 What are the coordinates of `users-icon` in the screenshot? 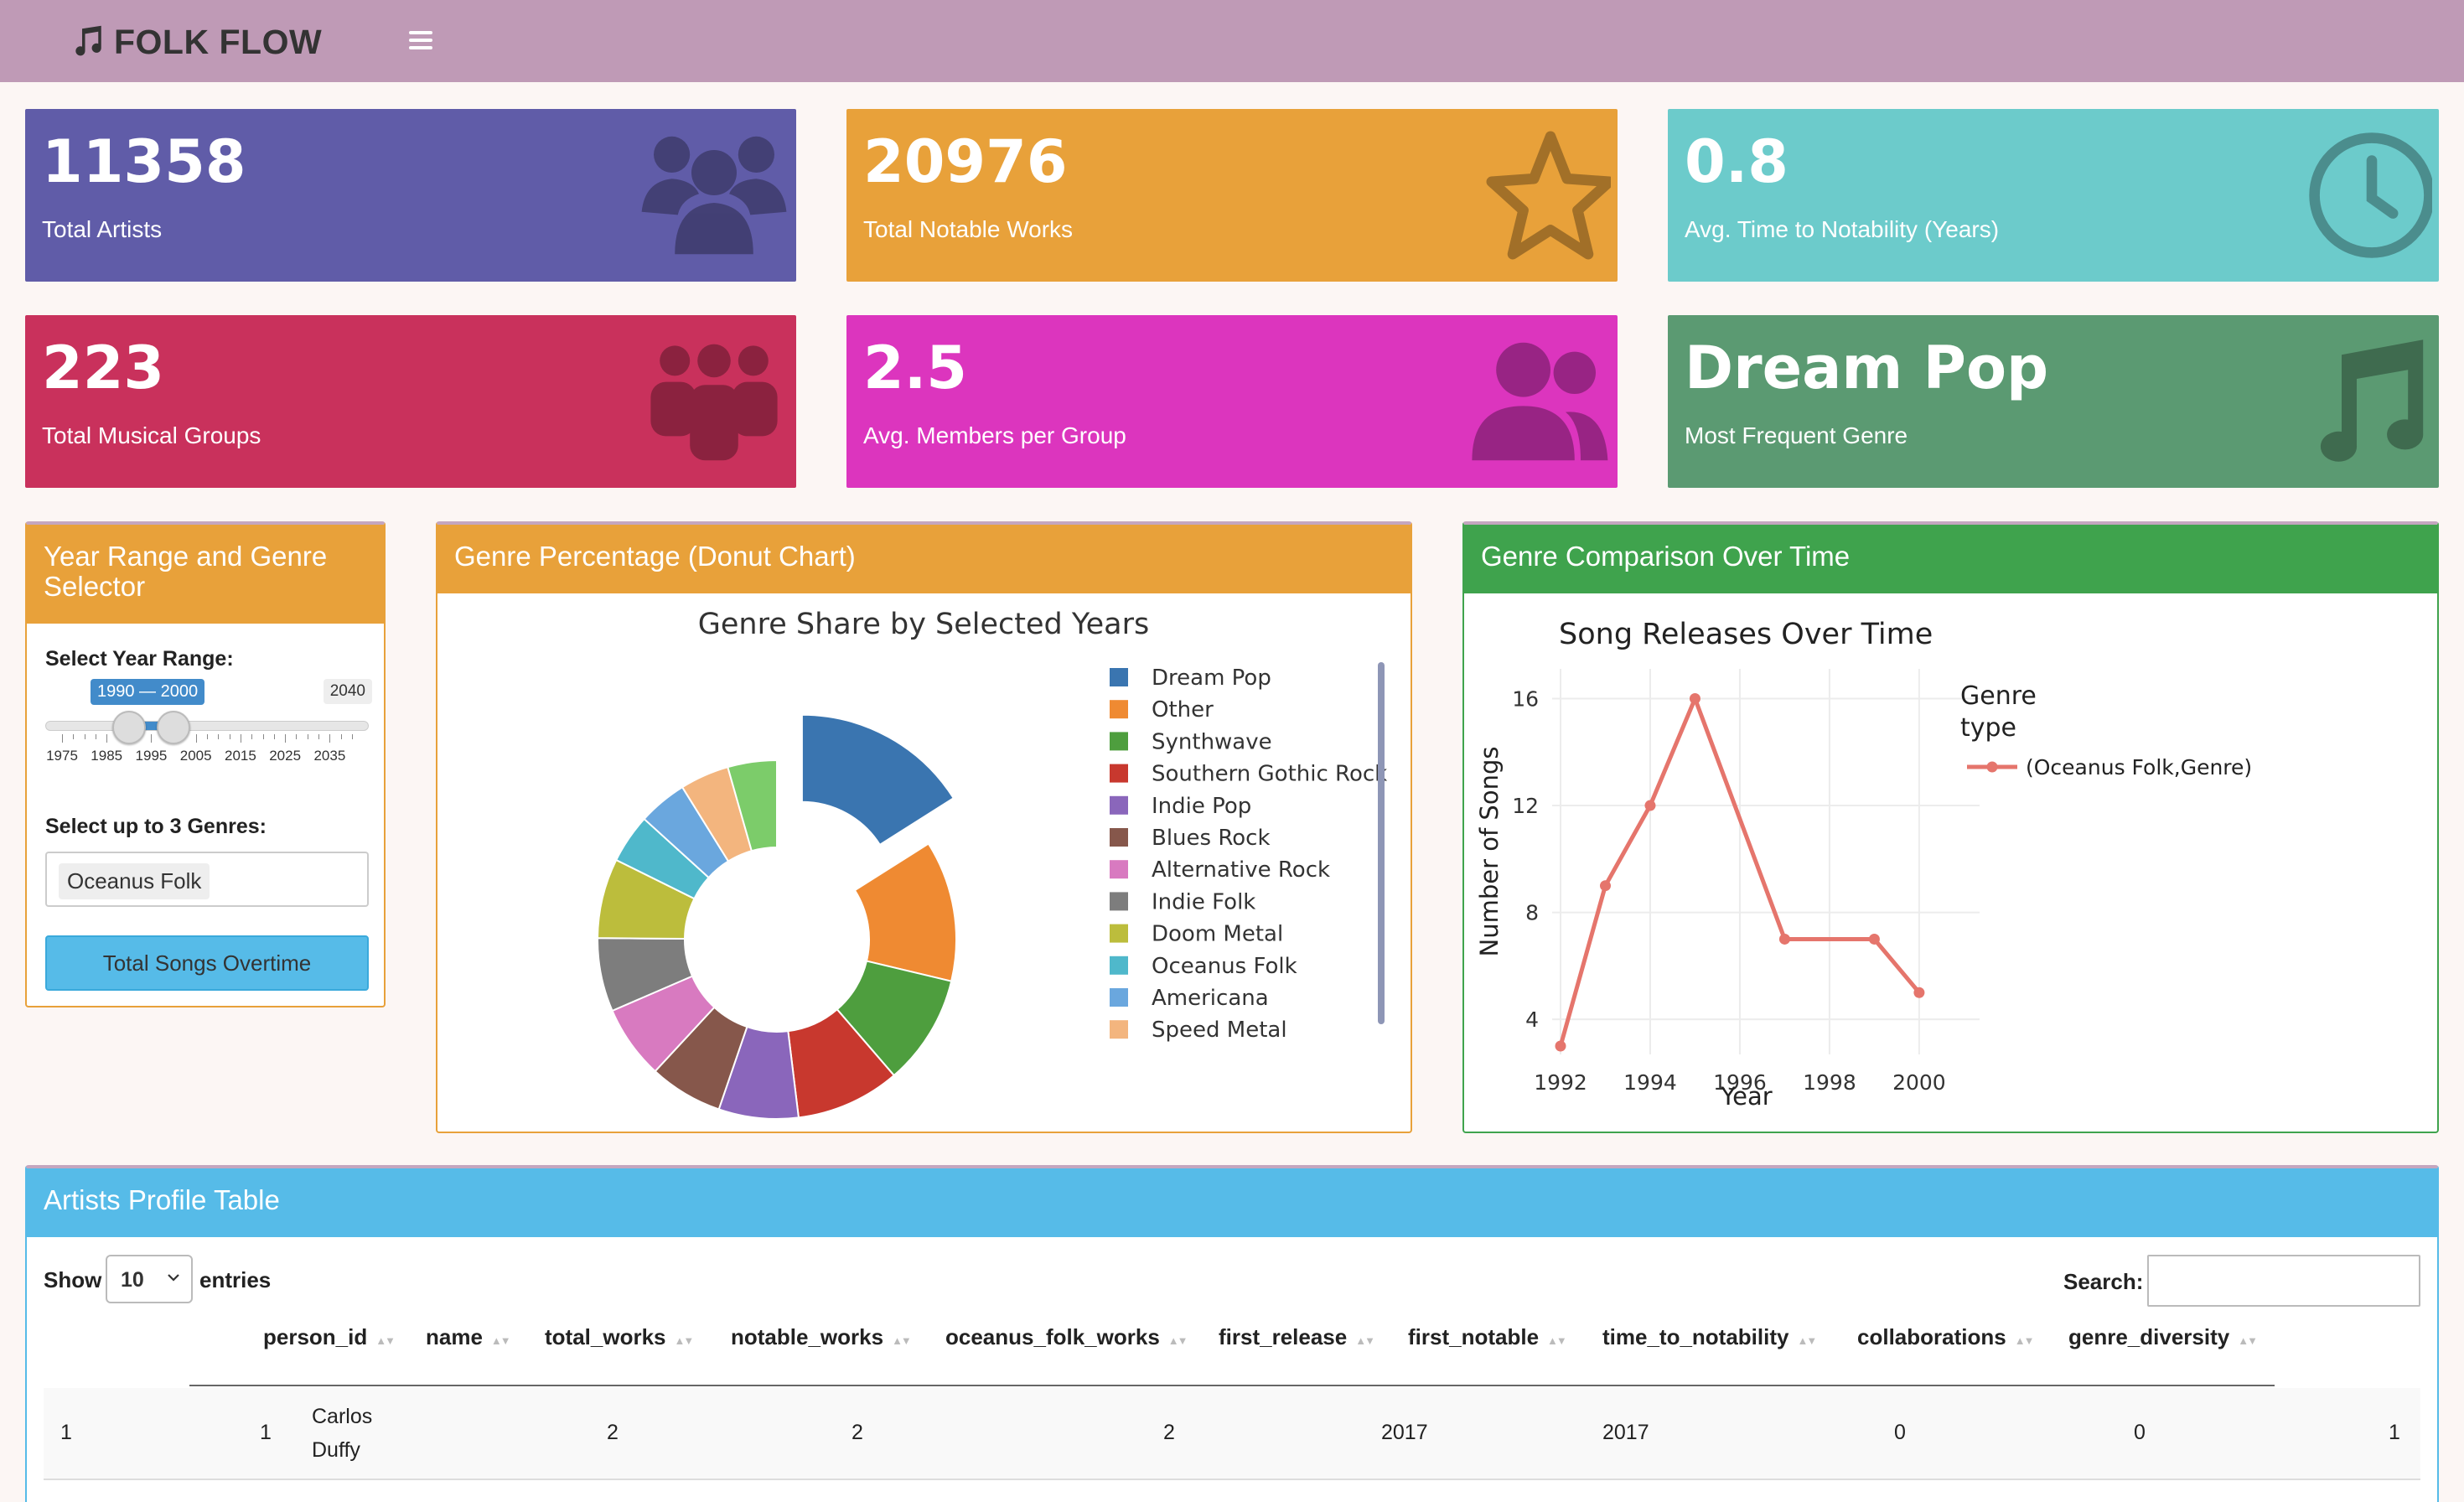 It's located at (714, 196).